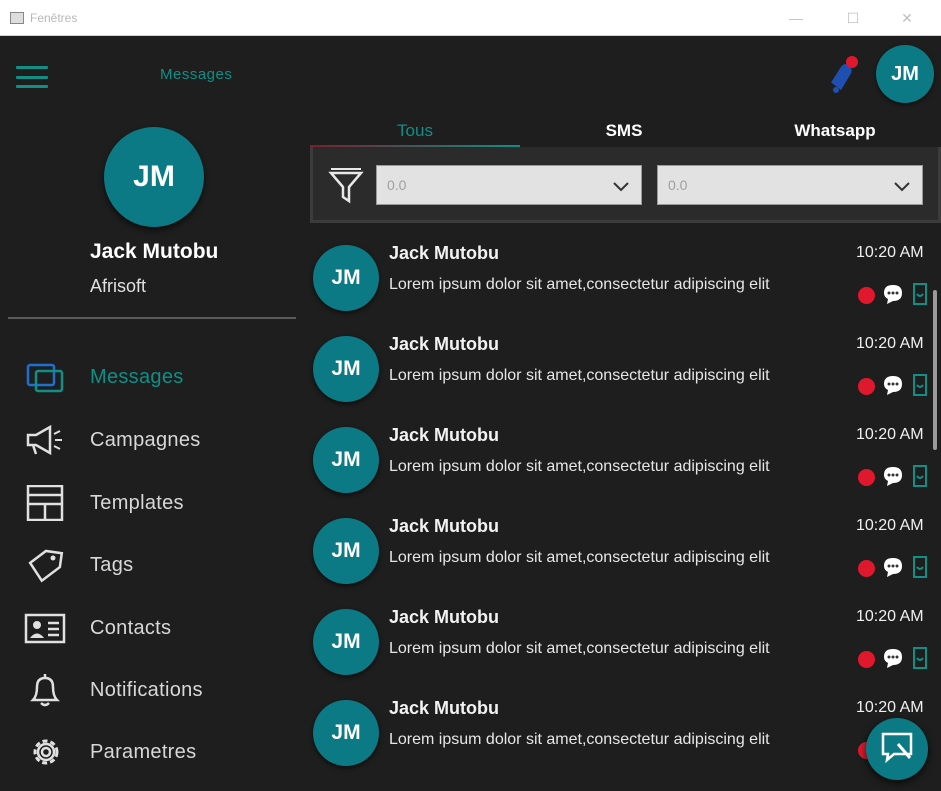 This screenshot has width=941, height=791. I want to click on sidebar-item-templates: Templates, so click(150, 503).